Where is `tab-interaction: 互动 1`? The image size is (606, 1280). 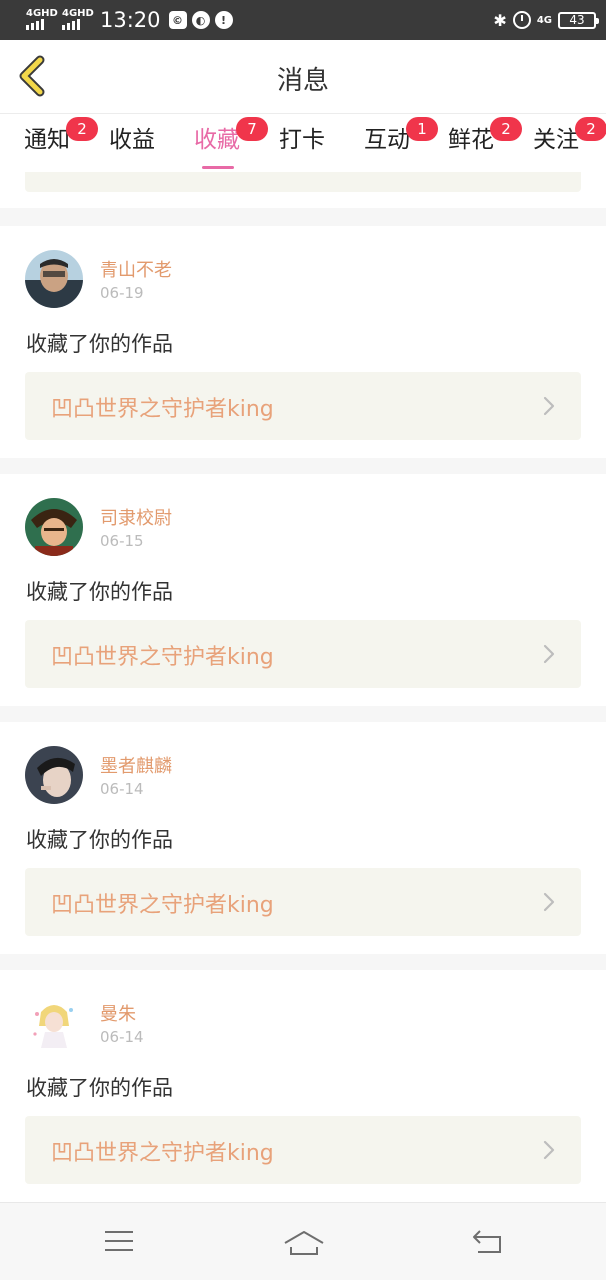 tab-interaction: 互动 1 is located at coordinates (401, 142).